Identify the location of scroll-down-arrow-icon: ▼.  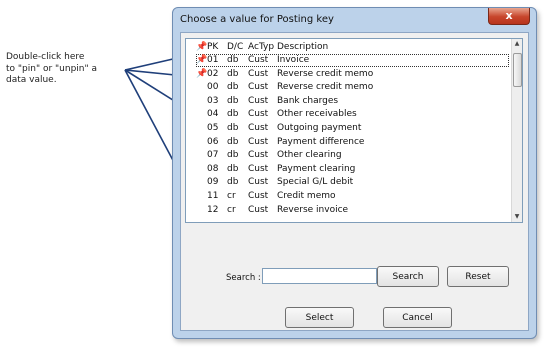
(517, 217).